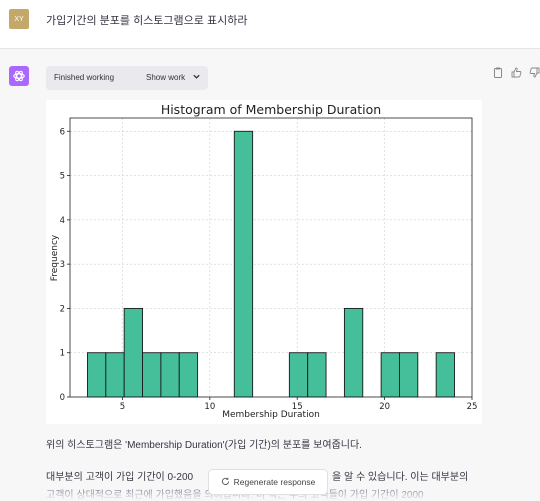  I want to click on chart-title: Histogram of Membership Duration, so click(271, 109).